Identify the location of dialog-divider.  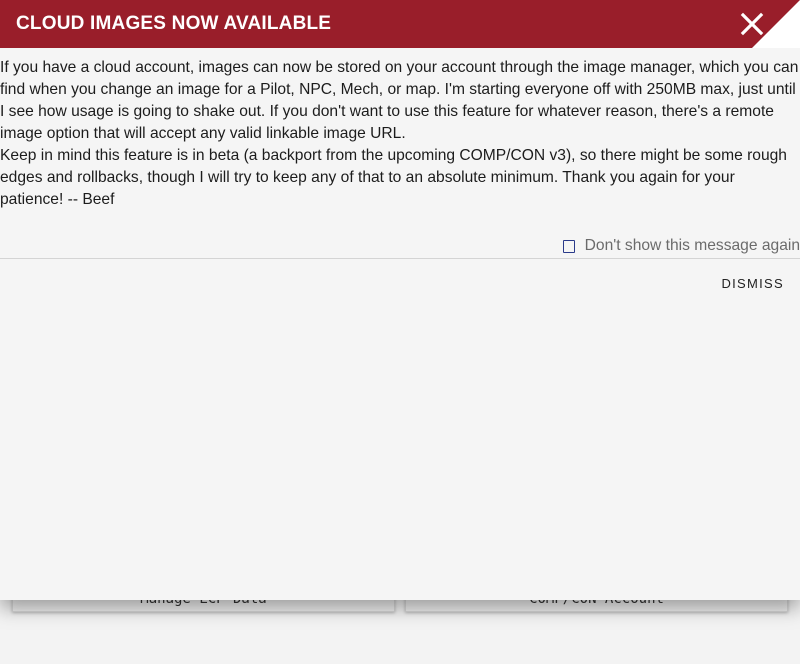
(400, 258).